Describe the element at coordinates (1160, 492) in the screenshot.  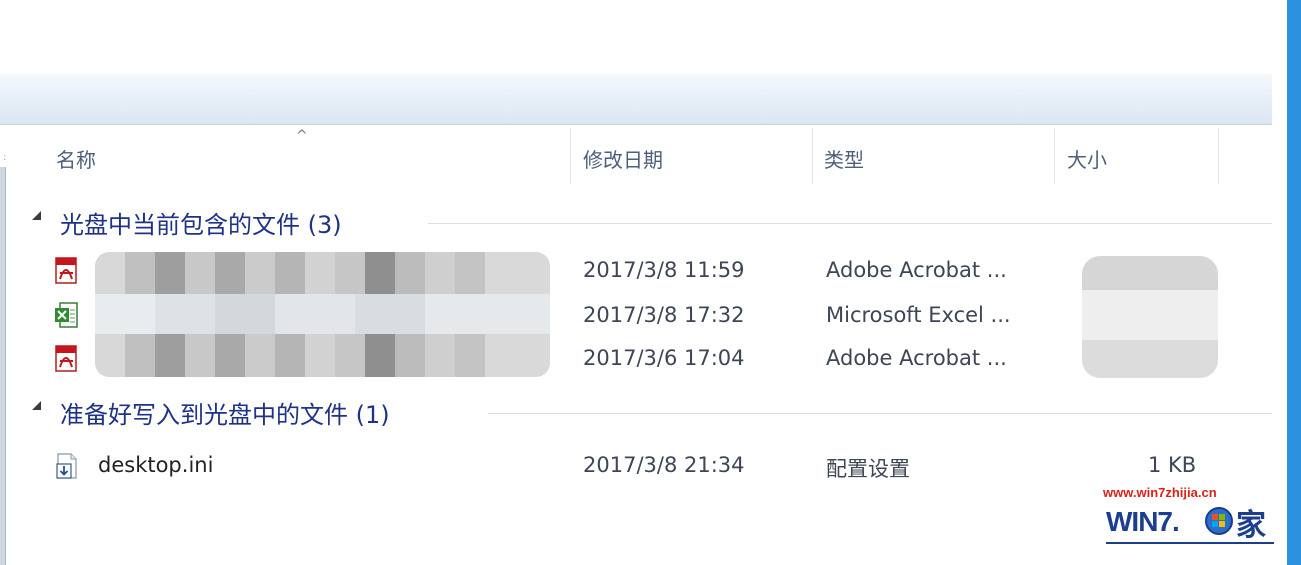
I see `watermark-url: www.win7zhijia.cn` at that location.